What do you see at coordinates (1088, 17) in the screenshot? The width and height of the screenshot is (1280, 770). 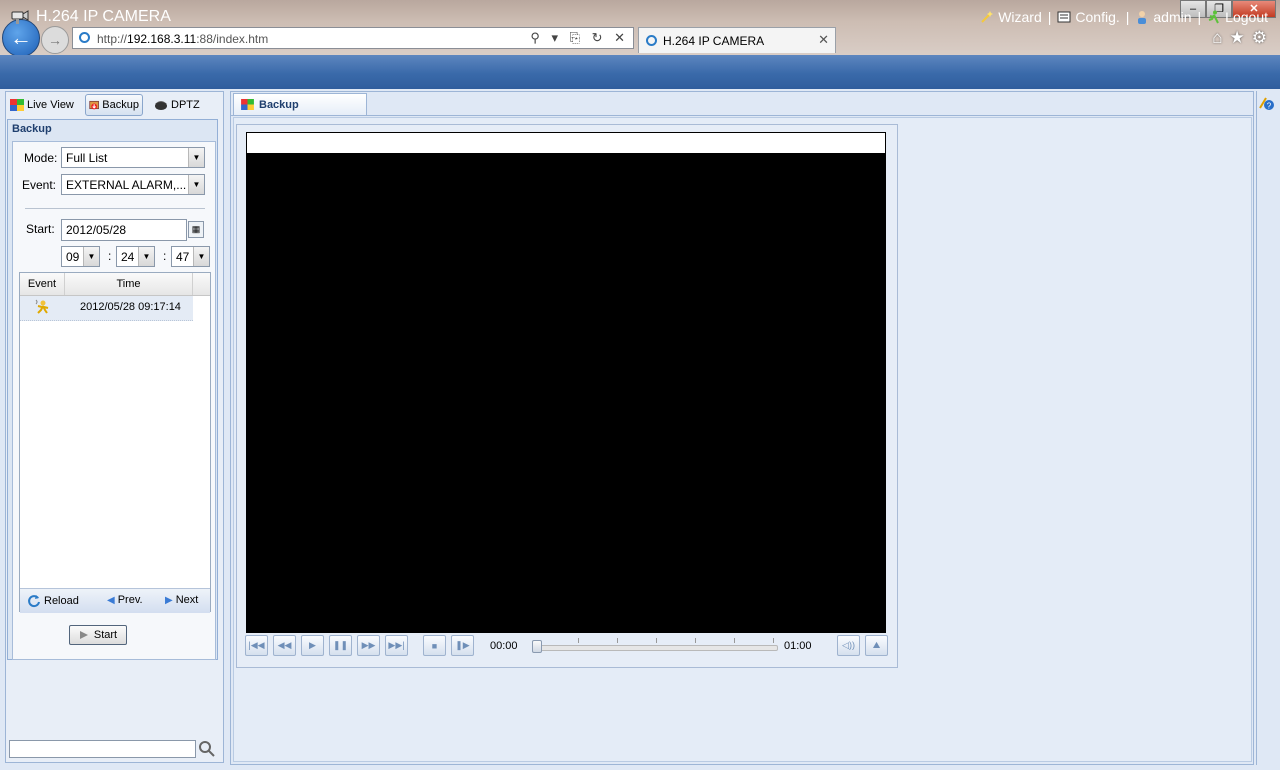 I see `config-link: Config.` at bounding box center [1088, 17].